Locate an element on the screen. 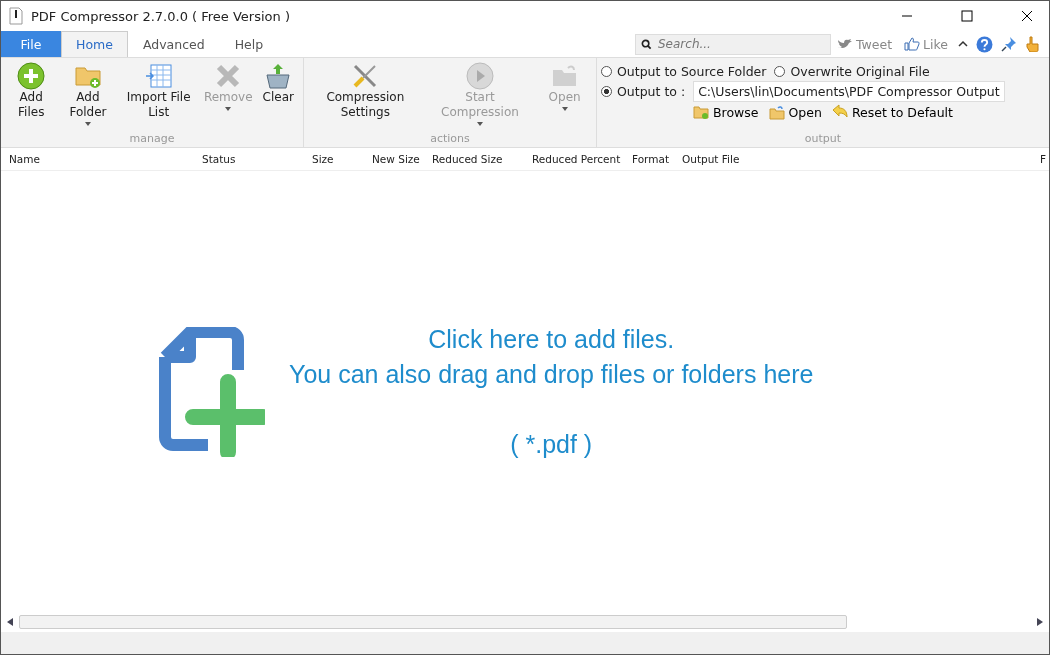  collapse-icon is located at coordinates (963, 44).